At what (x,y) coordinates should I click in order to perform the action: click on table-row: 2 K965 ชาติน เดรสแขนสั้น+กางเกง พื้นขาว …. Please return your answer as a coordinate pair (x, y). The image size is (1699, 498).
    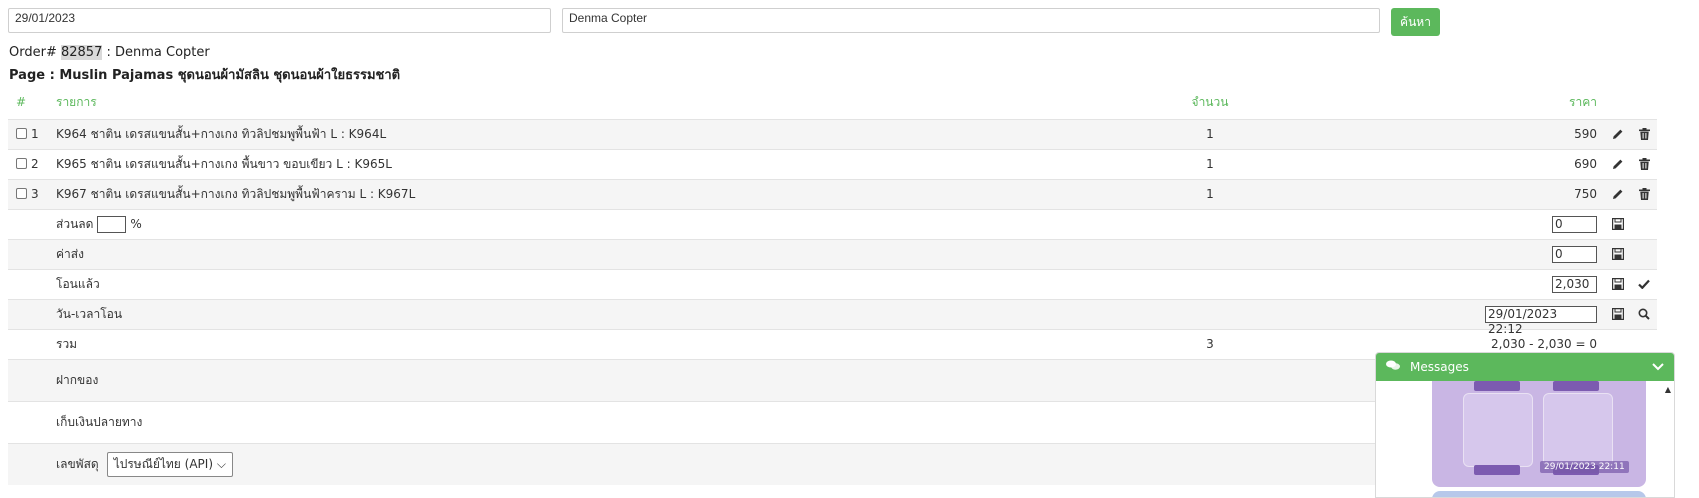
    Looking at the image, I should click on (832, 163).